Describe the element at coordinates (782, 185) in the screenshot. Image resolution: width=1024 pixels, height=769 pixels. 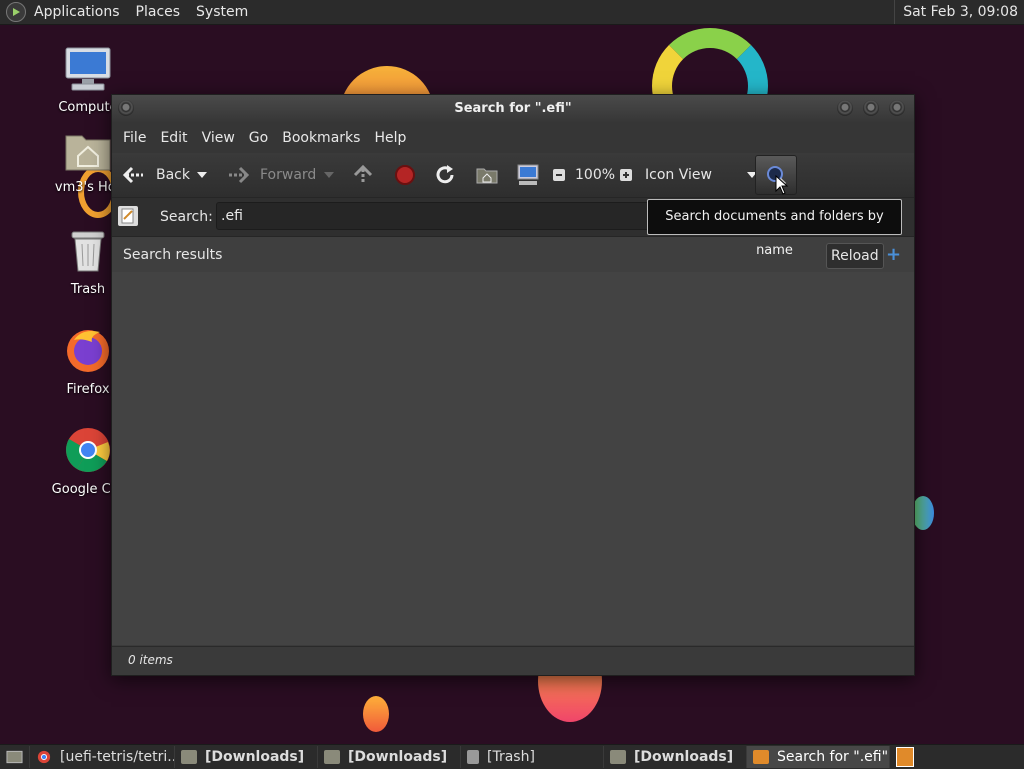
I see `mouse-cursor-icon` at that location.